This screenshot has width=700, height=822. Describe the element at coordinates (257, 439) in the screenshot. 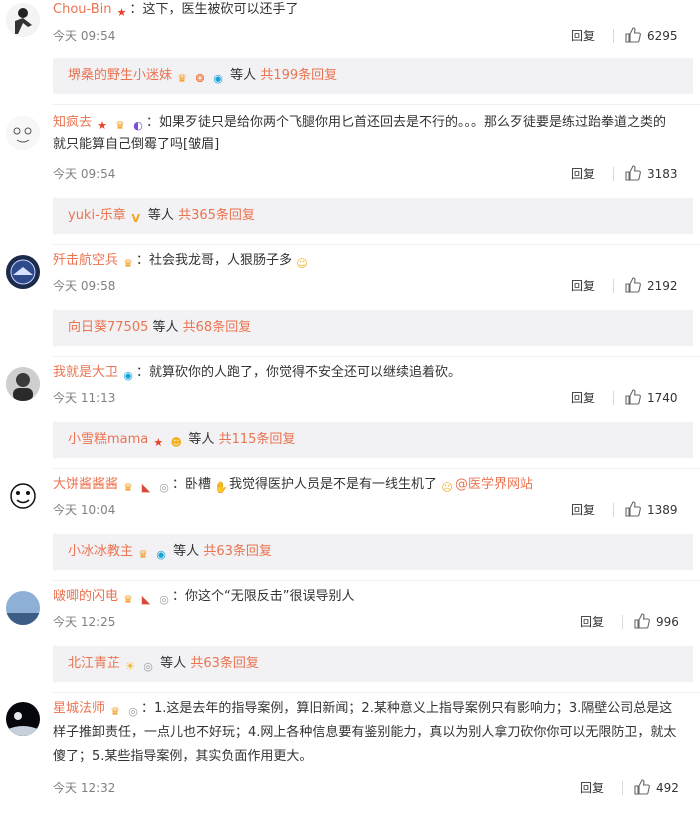

I see `replies-count-link: 共115条回复` at that location.